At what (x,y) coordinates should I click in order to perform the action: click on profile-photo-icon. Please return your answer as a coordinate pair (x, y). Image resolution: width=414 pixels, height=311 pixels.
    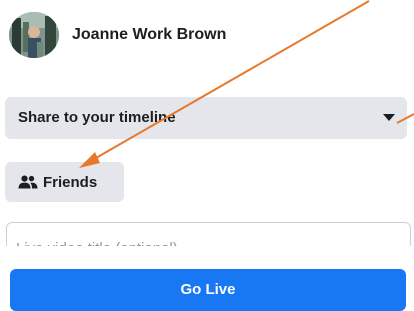
    Looking at the image, I should click on (34, 35).